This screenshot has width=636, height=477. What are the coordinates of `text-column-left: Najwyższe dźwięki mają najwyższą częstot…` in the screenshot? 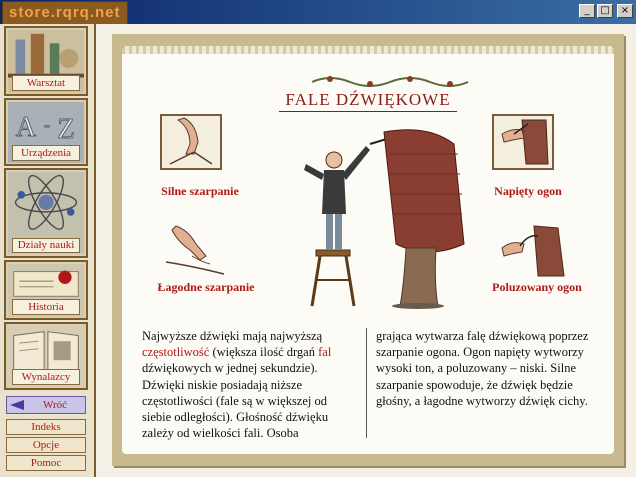 It's located at (250, 384).